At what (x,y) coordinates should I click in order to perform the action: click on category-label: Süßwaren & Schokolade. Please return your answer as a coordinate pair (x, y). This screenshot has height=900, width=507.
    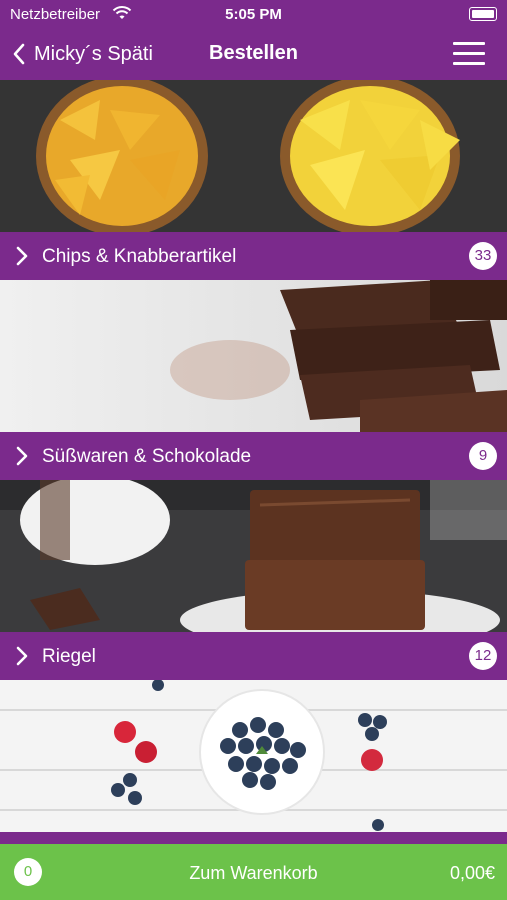
    Looking at the image, I should click on (147, 456).